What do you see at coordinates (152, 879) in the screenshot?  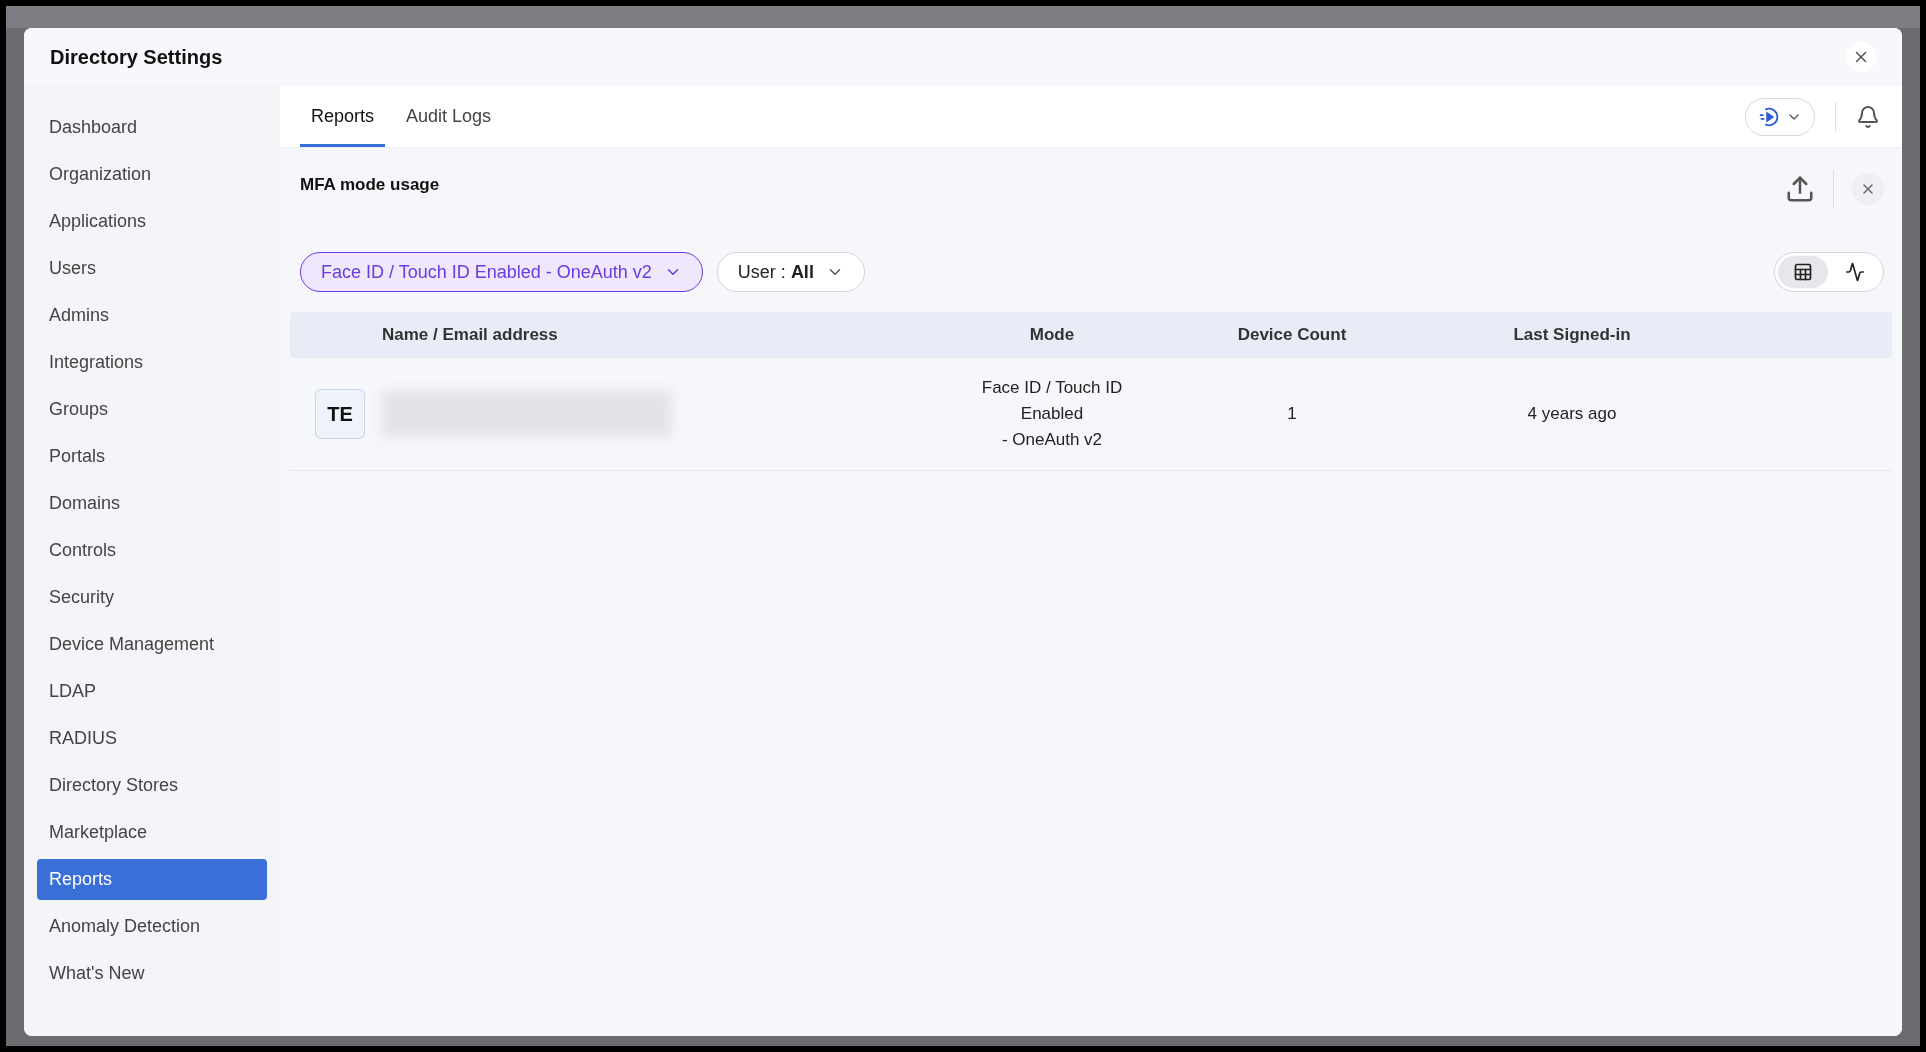 I see `sidebar-item: Reports` at bounding box center [152, 879].